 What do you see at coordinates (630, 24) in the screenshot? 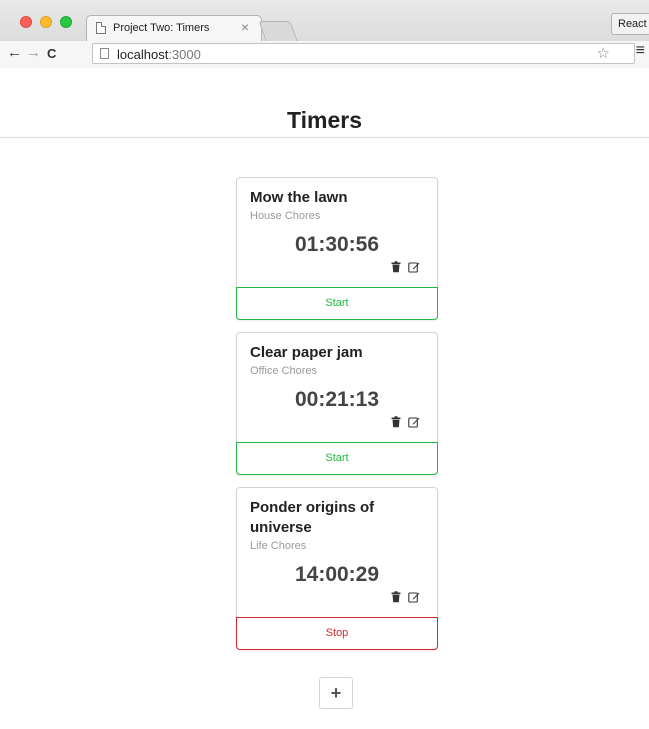
I see `profile-button: React` at bounding box center [630, 24].